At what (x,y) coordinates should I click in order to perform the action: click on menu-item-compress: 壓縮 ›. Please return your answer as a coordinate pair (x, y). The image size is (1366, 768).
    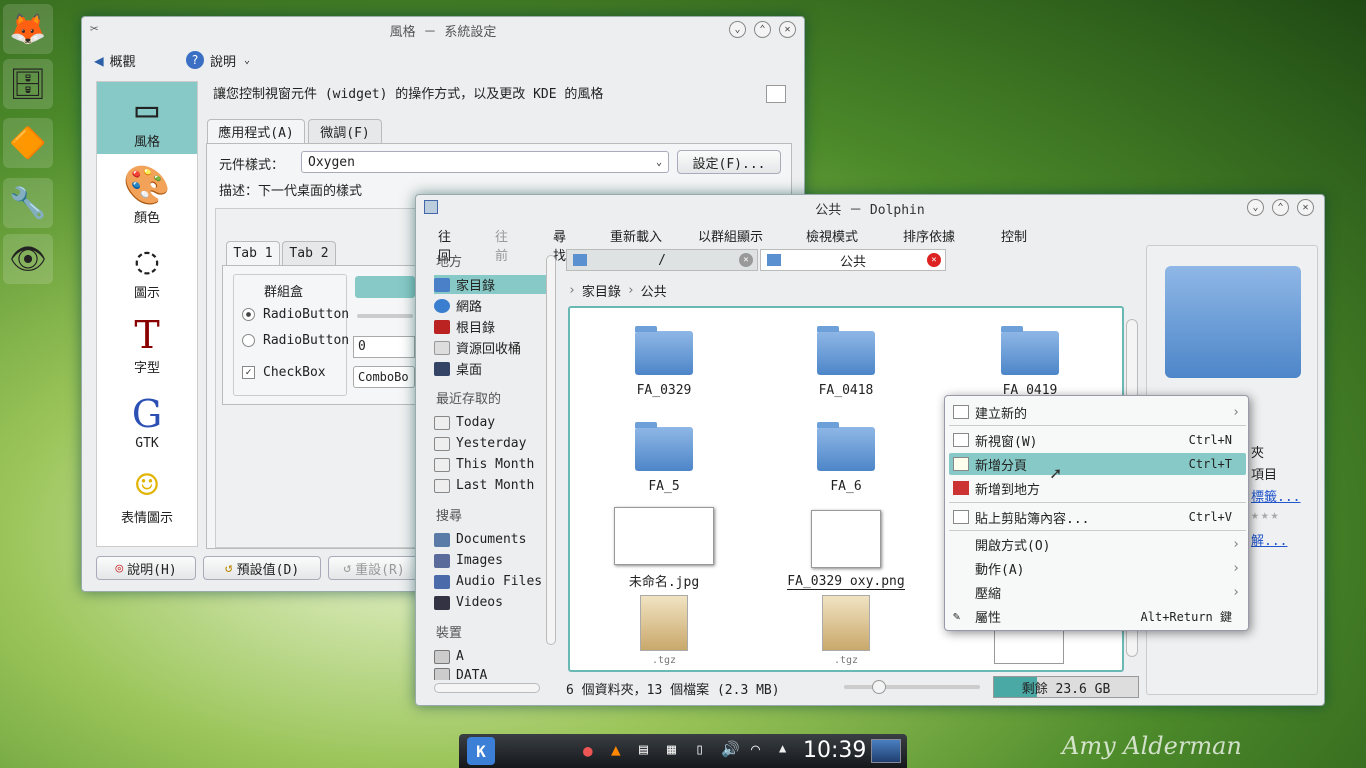
    Looking at the image, I should click on (1097, 592).